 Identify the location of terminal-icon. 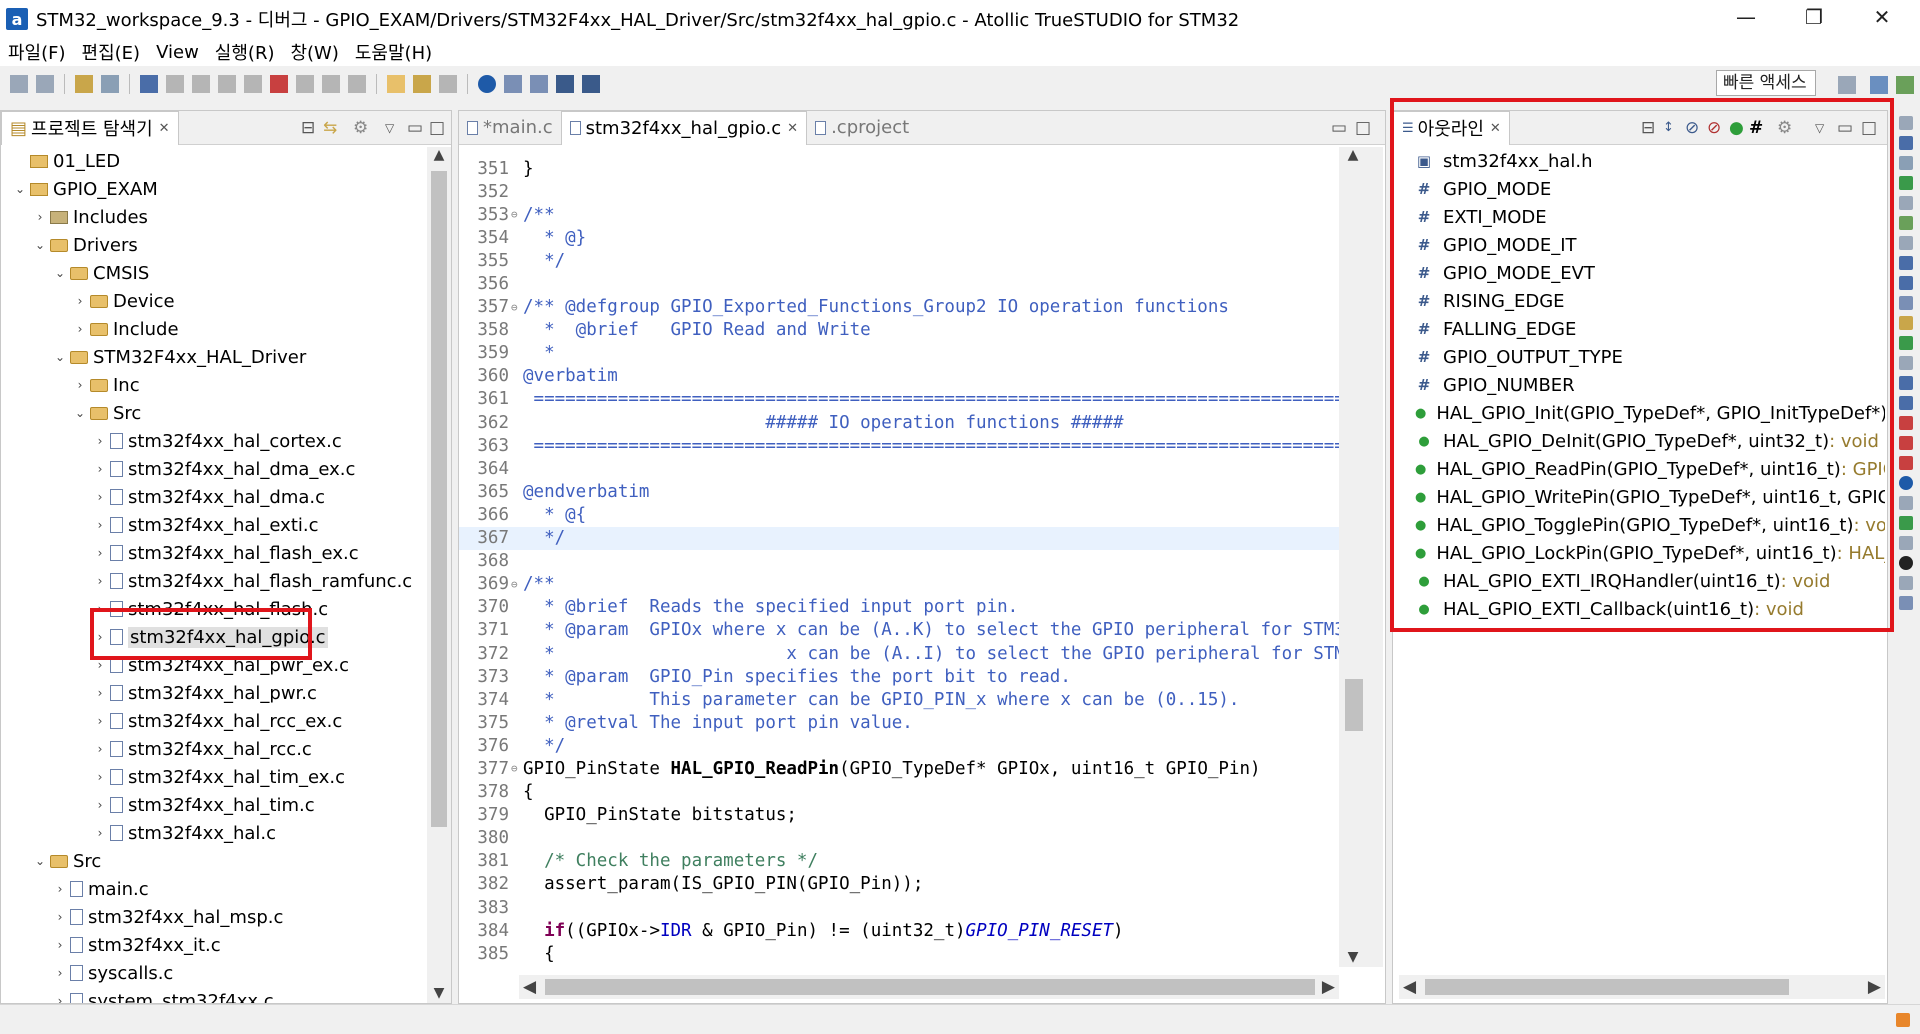
(149, 84).